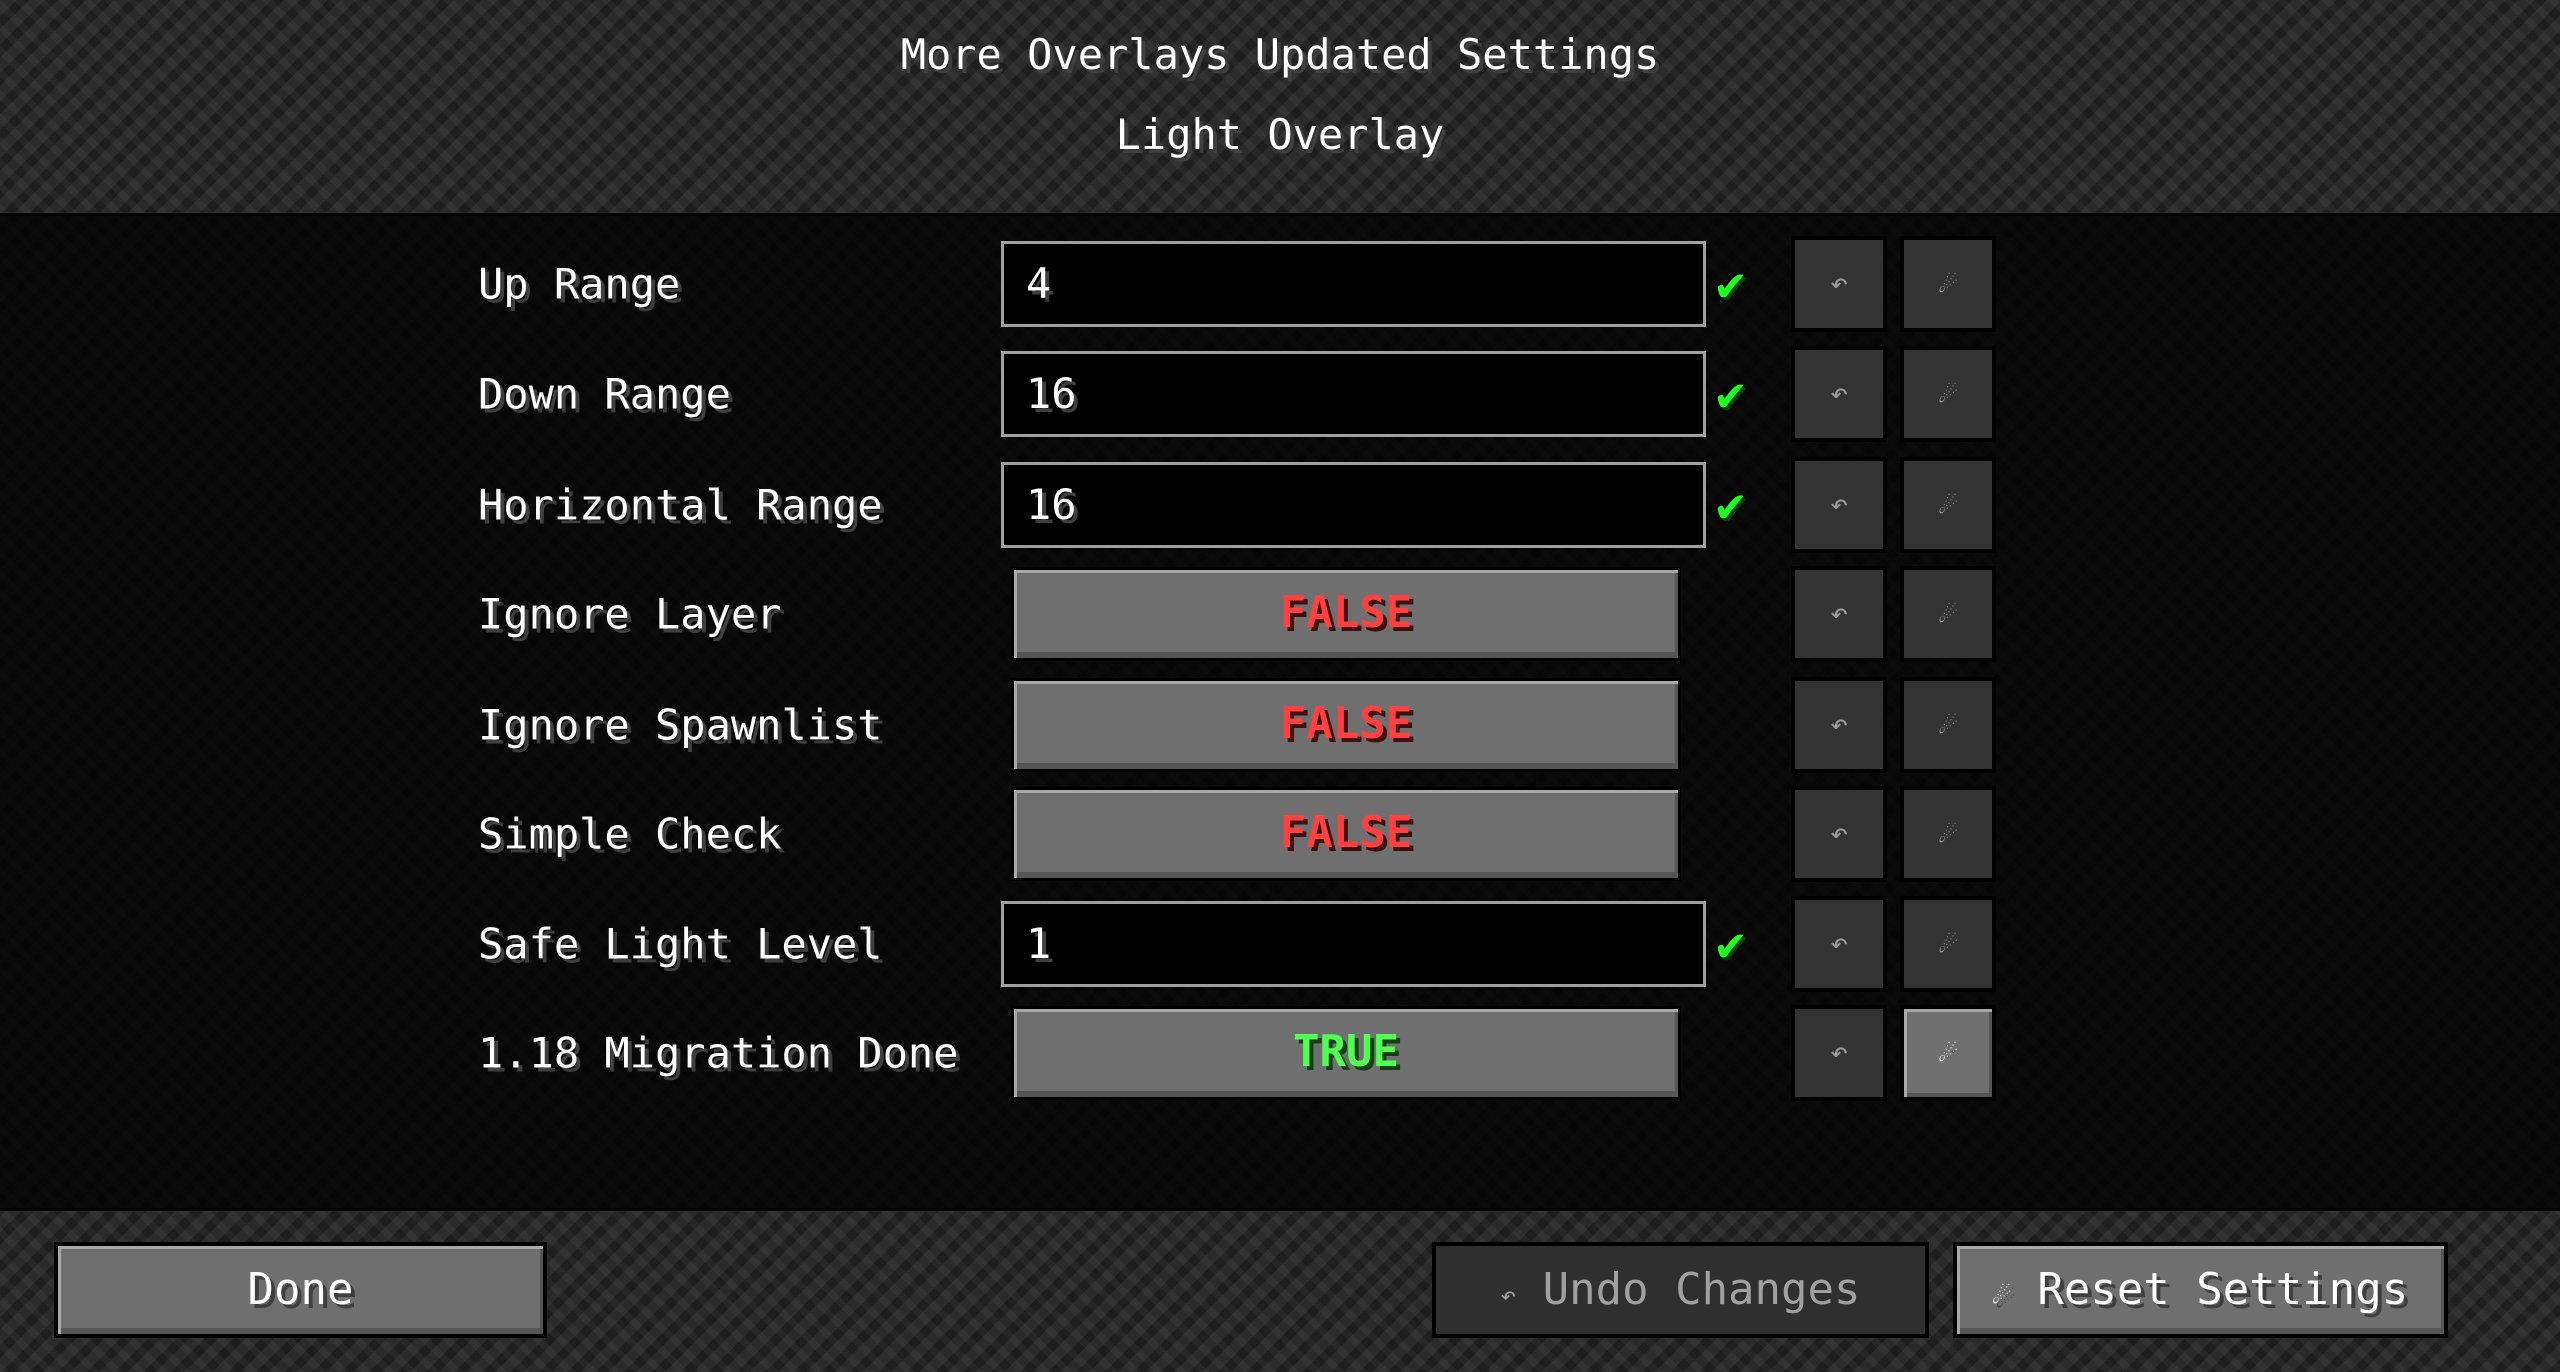  What do you see at coordinates (1280, 54) in the screenshot?
I see `screen-title: More Overlays Updated Settings` at bounding box center [1280, 54].